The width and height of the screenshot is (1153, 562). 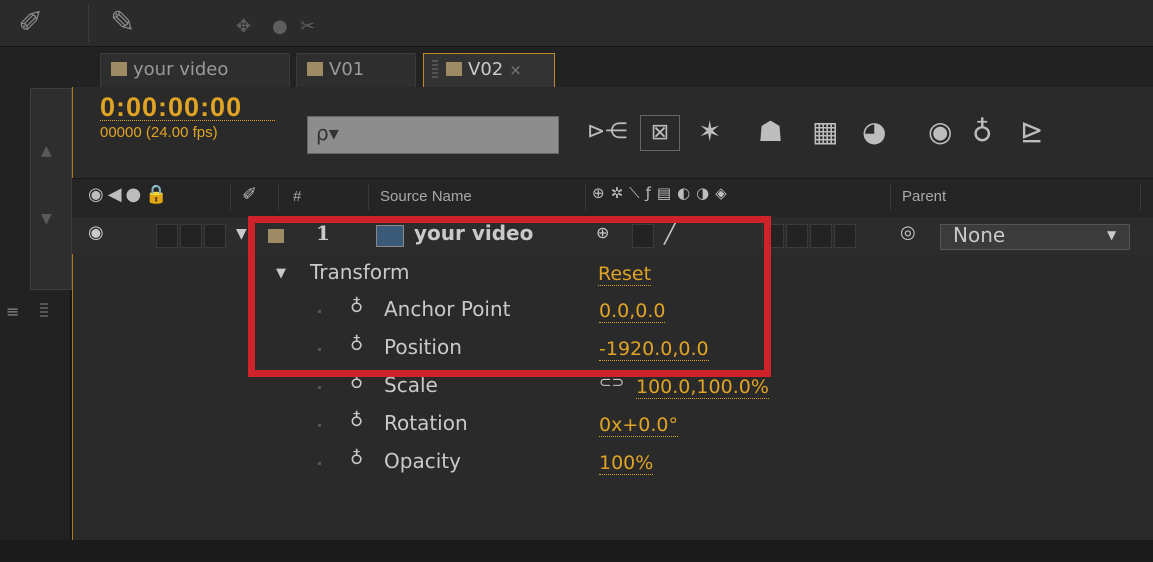 What do you see at coordinates (327, 133) in the screenshot?
I see `search-icon: ρ▾` at bounding box center [327, 133].